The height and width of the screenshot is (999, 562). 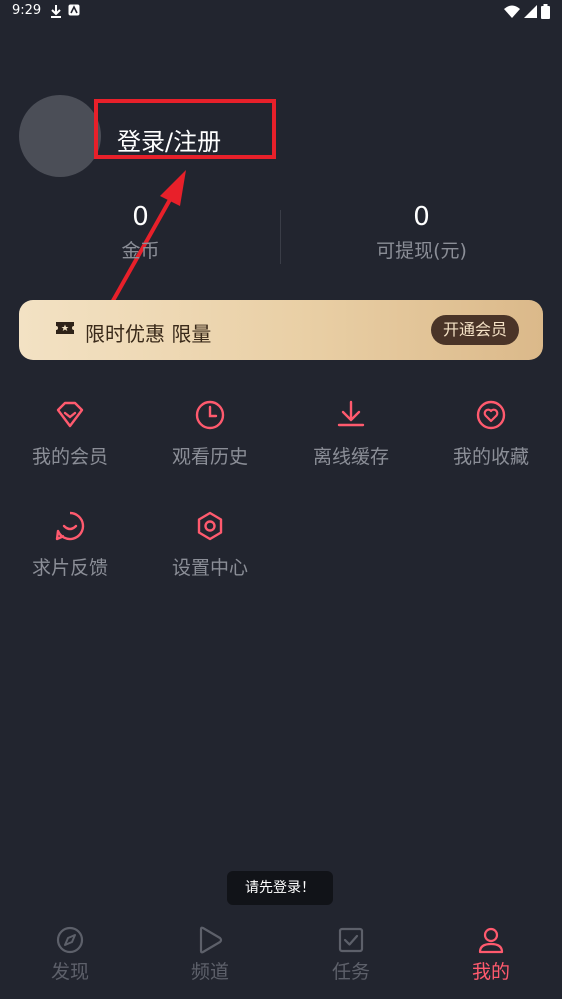 What do you see at coordinates (140, 251) in the screenshot?
I see `coins-label: 金币` at bounding box center [140, 251].